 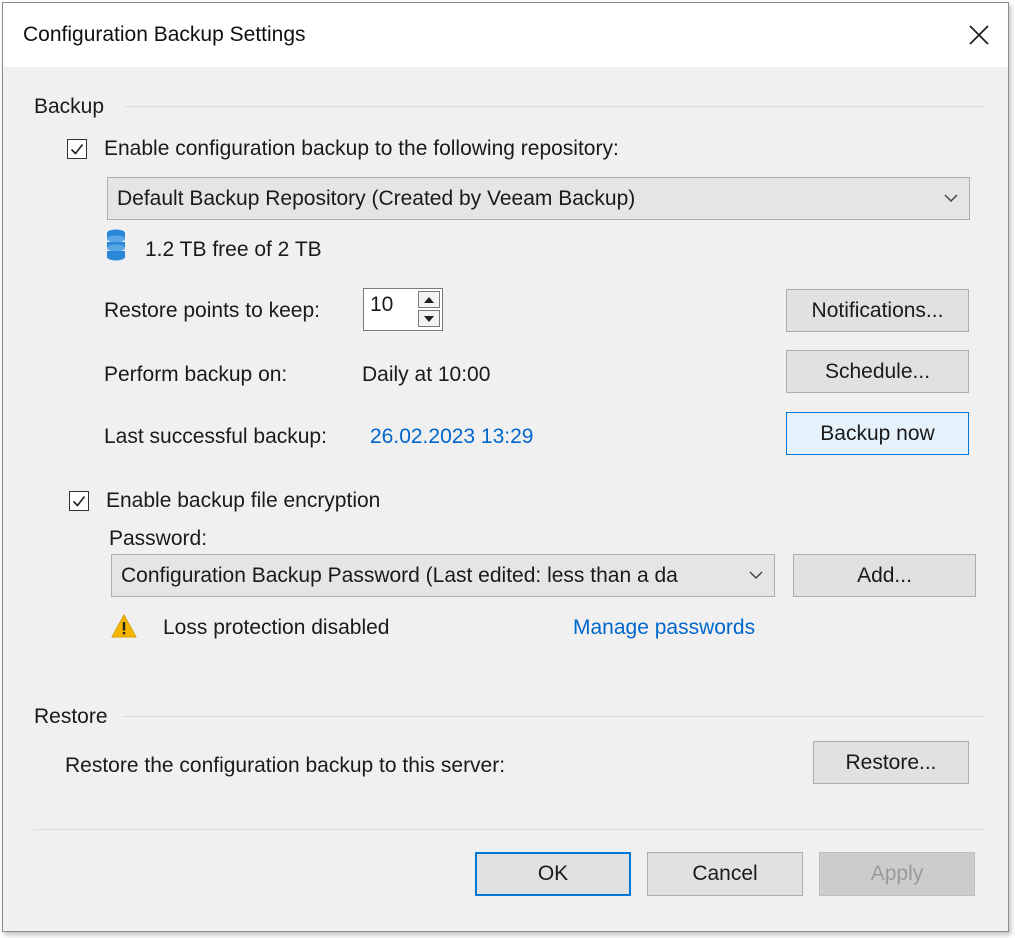 What do you see at coordinates (164, 34) in the screenshot?
I see `dialog-title: Configuration Backup Settings` at bounding box center [164, 34].